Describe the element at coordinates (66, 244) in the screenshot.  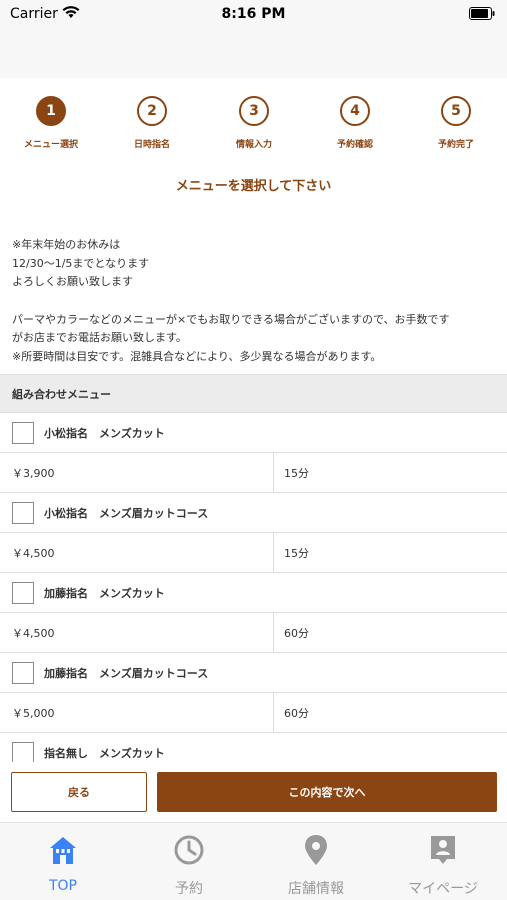
I see `notice-line: ※年末年始のお休みは` at that location.